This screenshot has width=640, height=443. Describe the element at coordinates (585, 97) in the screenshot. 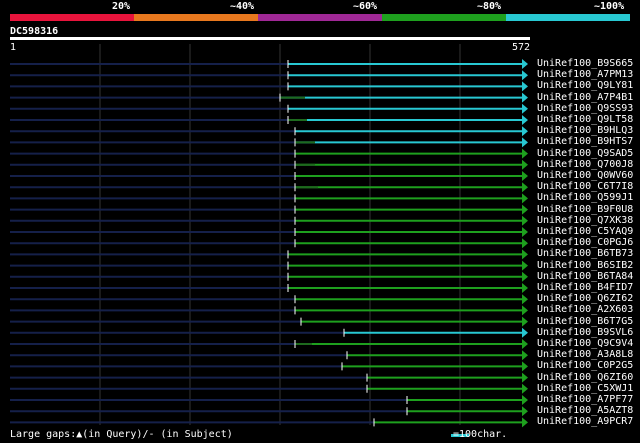

I see `hit-label: UniRef100_A7P4B1` at that location.